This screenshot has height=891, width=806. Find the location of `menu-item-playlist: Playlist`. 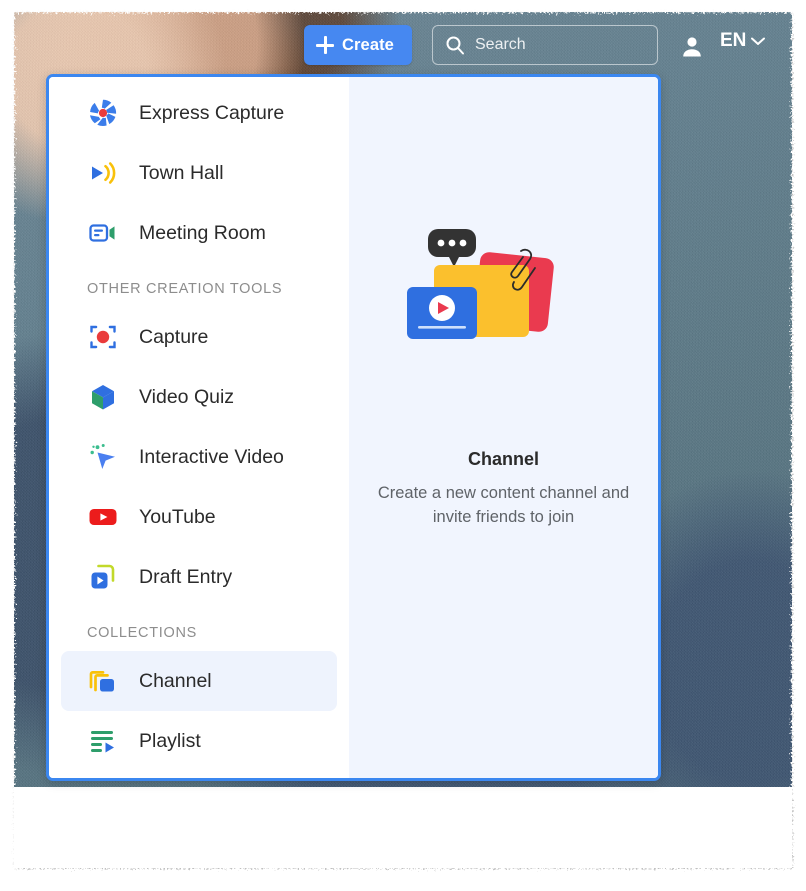

menu-item-playlist: Playlist is located at coordinates (199, 741).